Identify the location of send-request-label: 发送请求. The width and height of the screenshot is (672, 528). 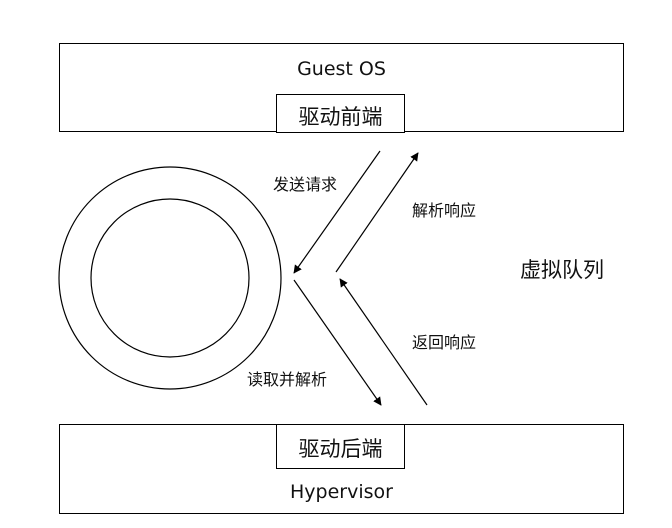
(305, 184).